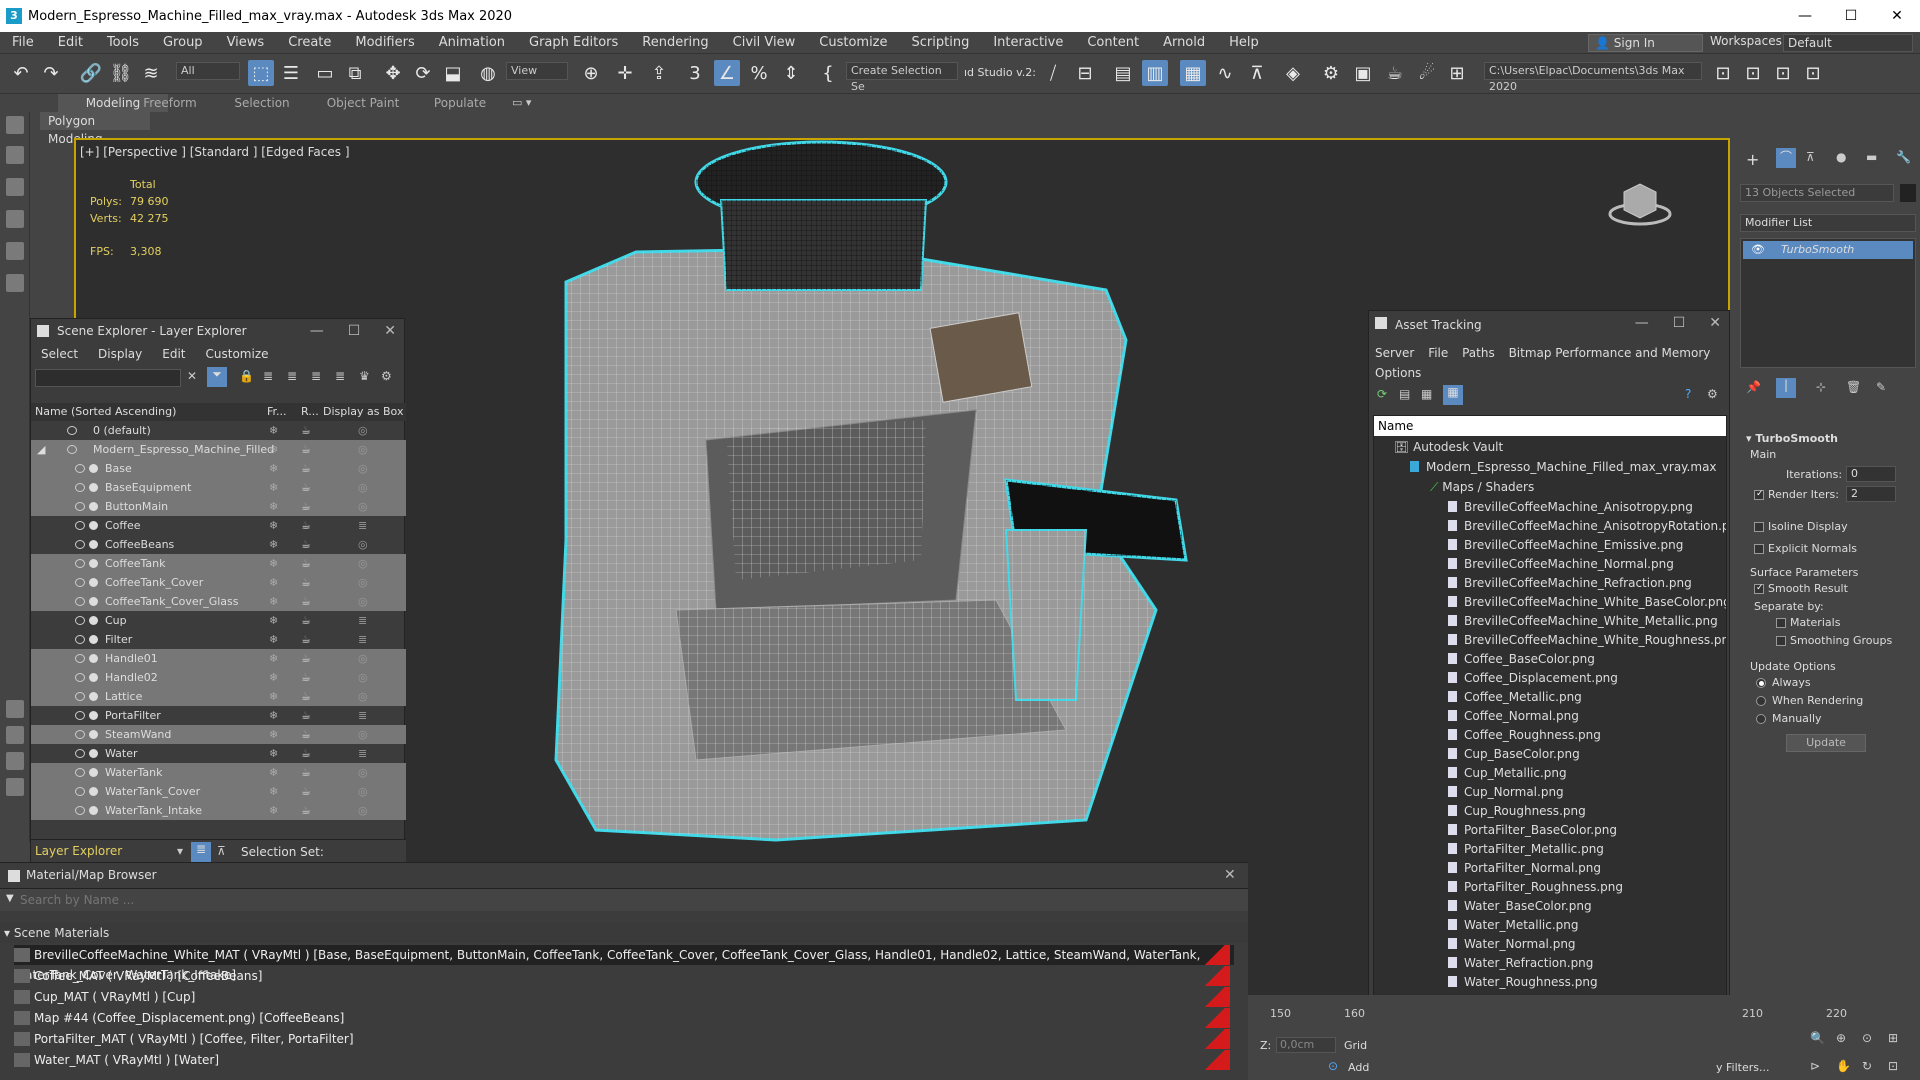 Image resolution: width=1920 pixels, height=1080 pixels. What do you see at coordinates (1851, 16) in the screenshot?
I see `maximize-button: ☐` at bounding box center [1851, 16].